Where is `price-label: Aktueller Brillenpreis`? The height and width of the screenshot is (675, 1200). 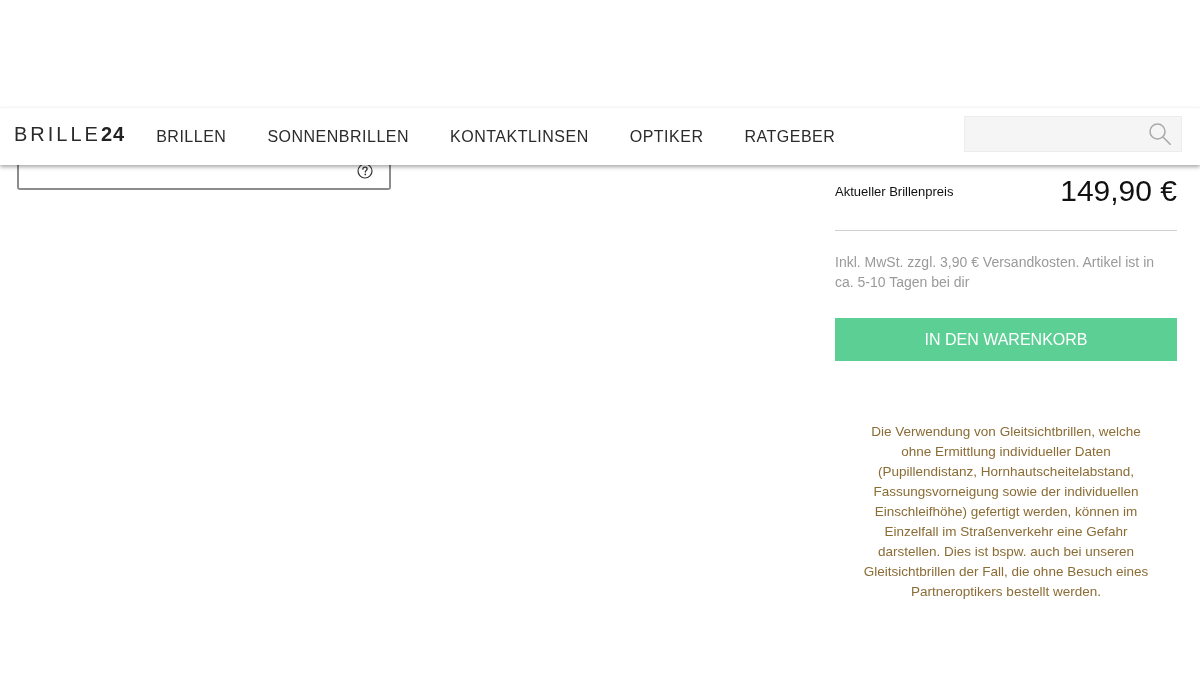 price-label: Aktueller Brillenpreis is located at coordinates (894, 191).